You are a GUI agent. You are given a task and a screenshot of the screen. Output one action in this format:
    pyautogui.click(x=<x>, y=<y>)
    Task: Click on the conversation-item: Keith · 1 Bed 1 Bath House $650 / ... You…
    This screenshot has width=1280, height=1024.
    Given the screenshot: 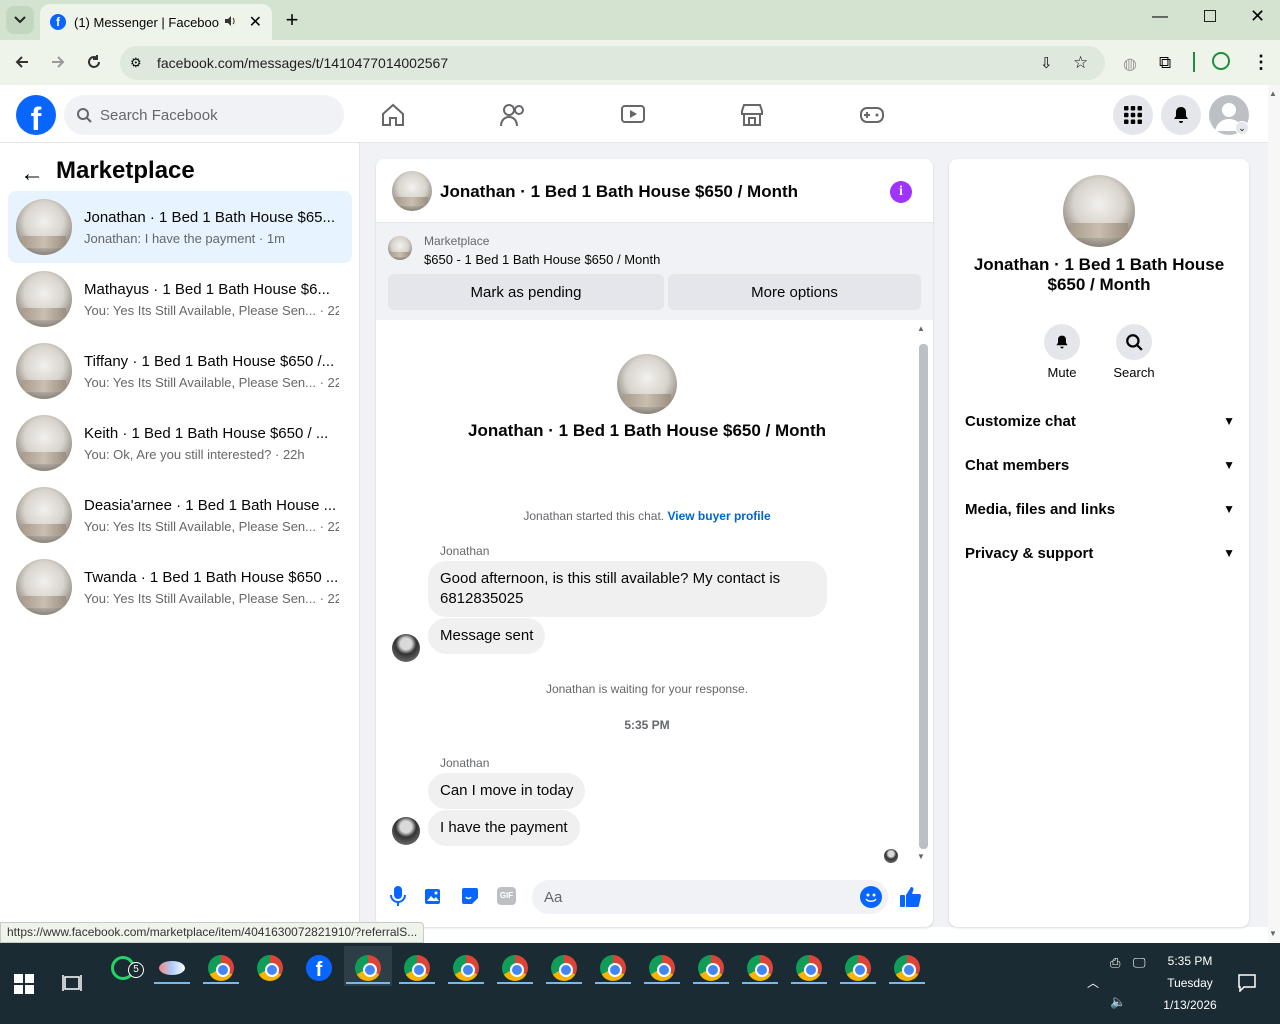 What is the action you would take?
    pyautogui.click(x=180, y=443)
    